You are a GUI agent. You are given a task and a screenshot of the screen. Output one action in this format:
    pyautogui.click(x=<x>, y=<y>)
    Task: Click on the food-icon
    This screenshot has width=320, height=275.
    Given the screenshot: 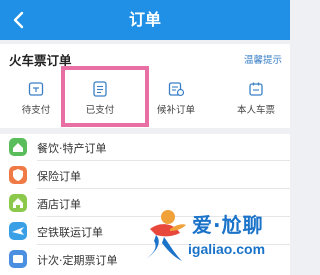 What is the action you would take?
    pyautogui.click(x=18, y=147)
    